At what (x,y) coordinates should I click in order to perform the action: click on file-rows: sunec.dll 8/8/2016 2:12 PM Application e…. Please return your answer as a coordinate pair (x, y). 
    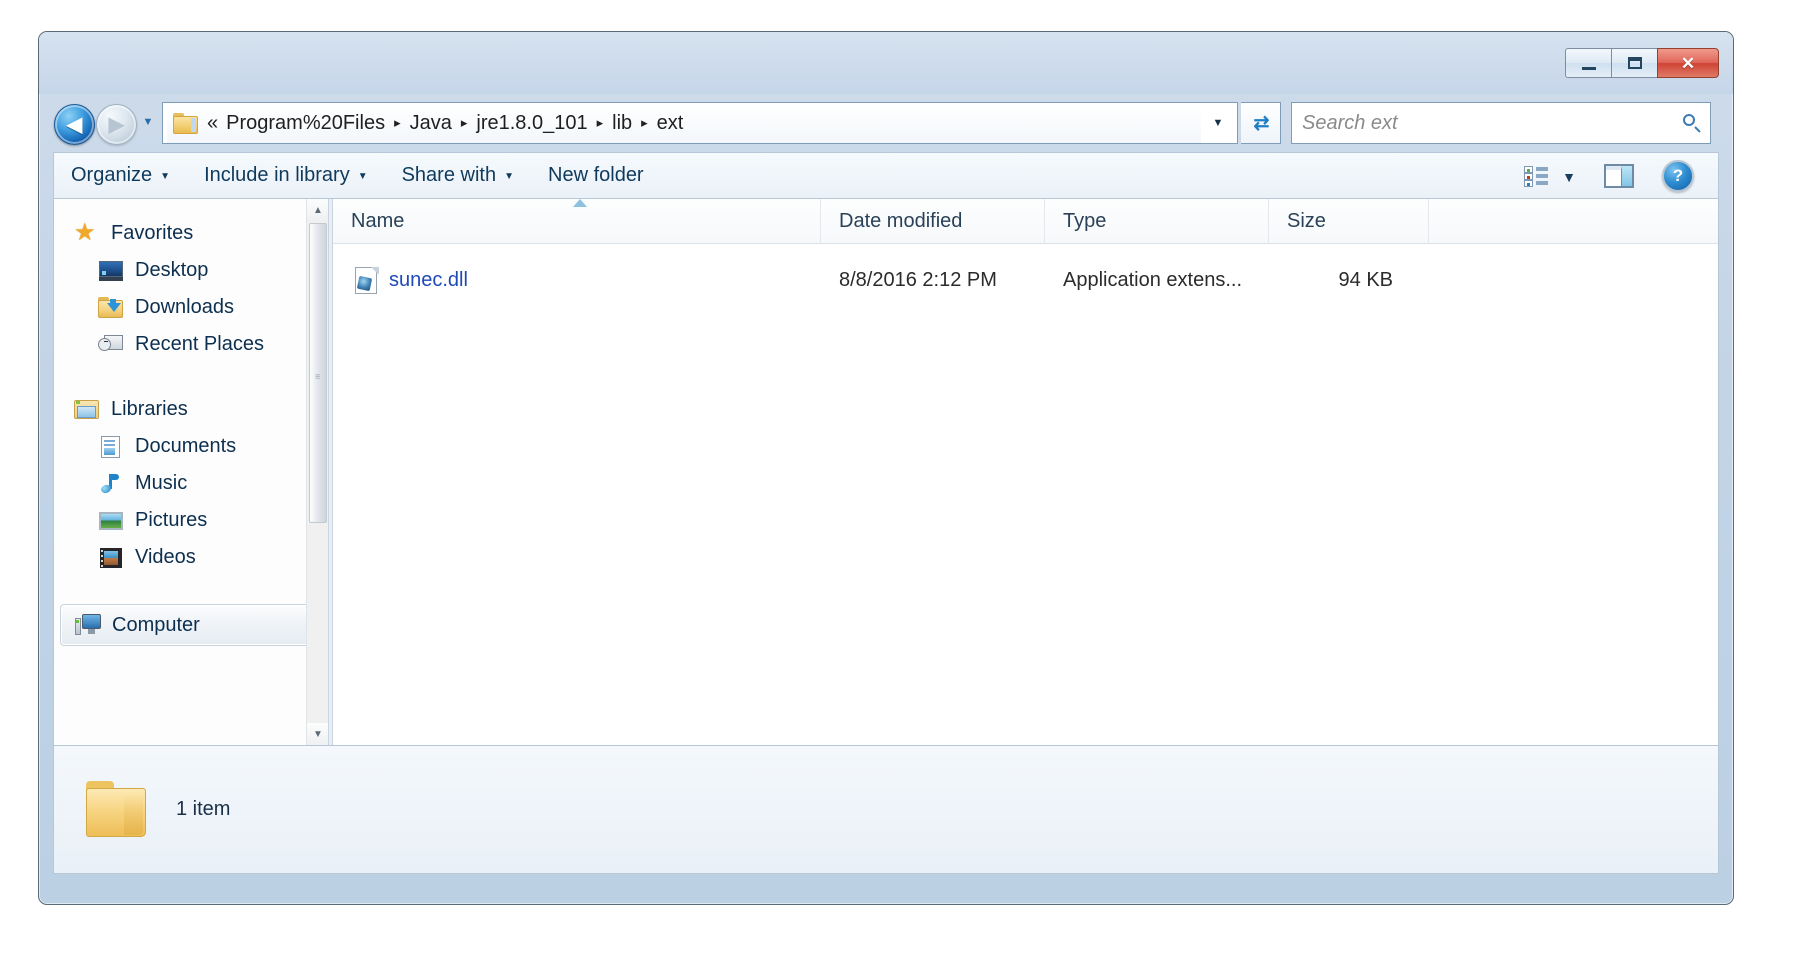
    Looking at the image, I should click on (1025, 280).